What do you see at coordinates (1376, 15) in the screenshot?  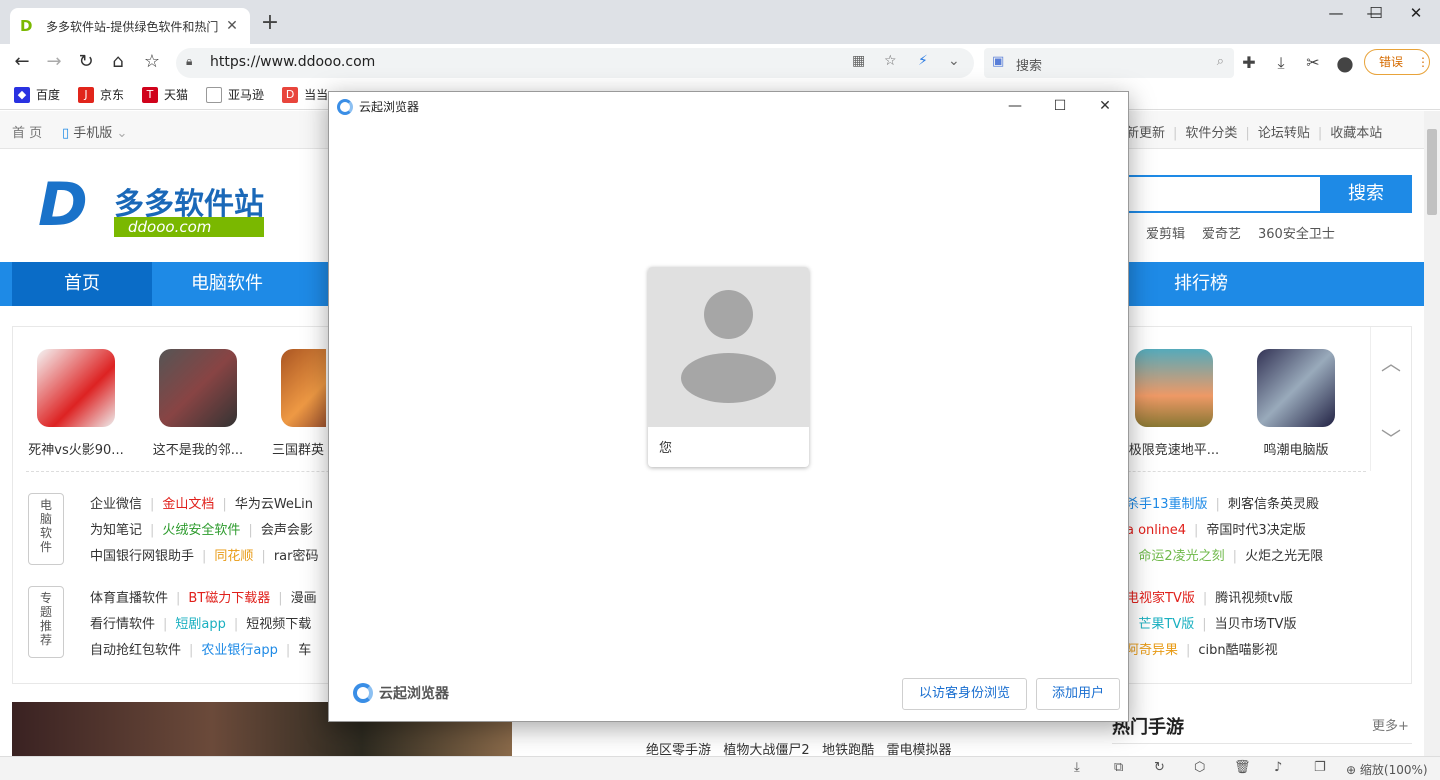 I see `maximize-icon: ☐` at bounding box center [1376, 15].